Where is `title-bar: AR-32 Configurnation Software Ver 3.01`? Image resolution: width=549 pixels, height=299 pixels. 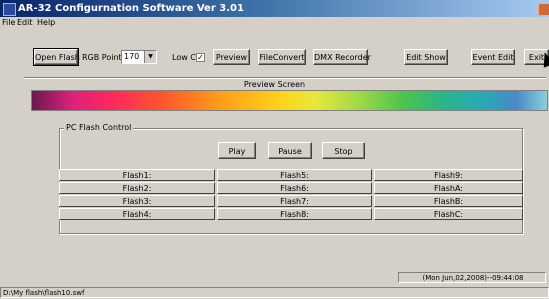 title-bar: AR-32 Configurnation Software Ver 3.01 is located at coordinates (274, 8).